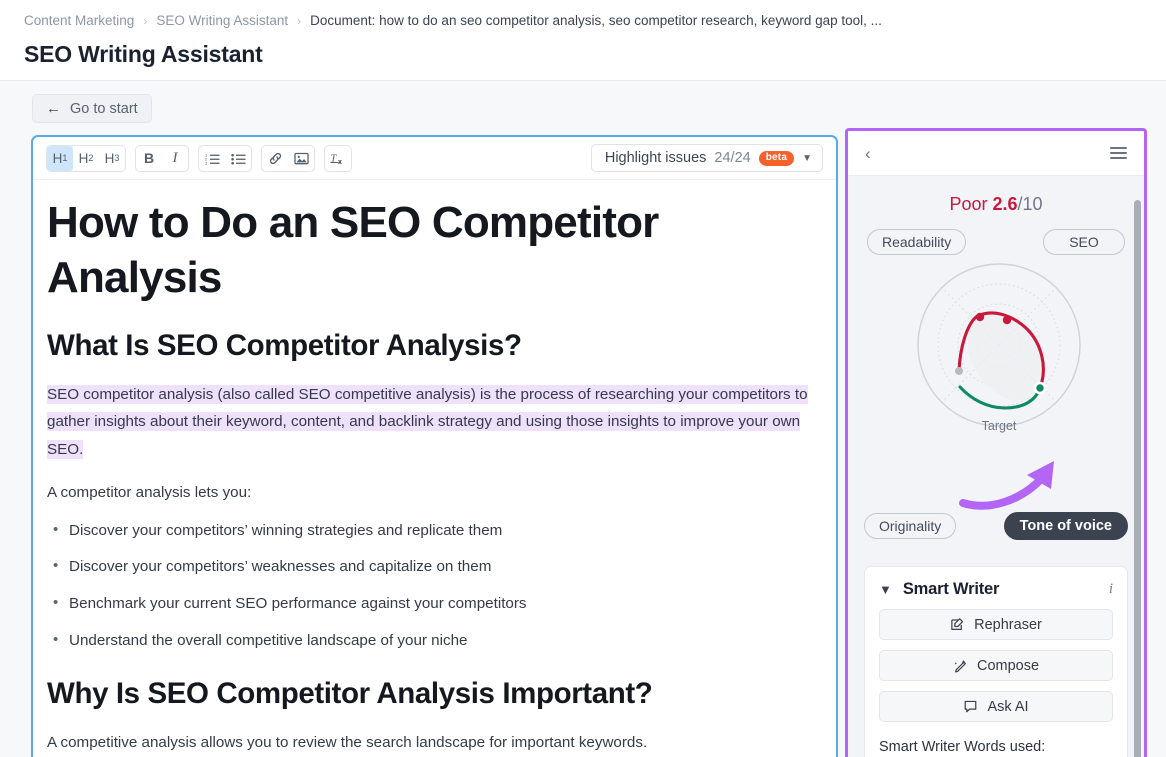 The width and height of the screenshot is (1166, 757). I want to click on go-to-start-label: Go to start, so click(104, 108).